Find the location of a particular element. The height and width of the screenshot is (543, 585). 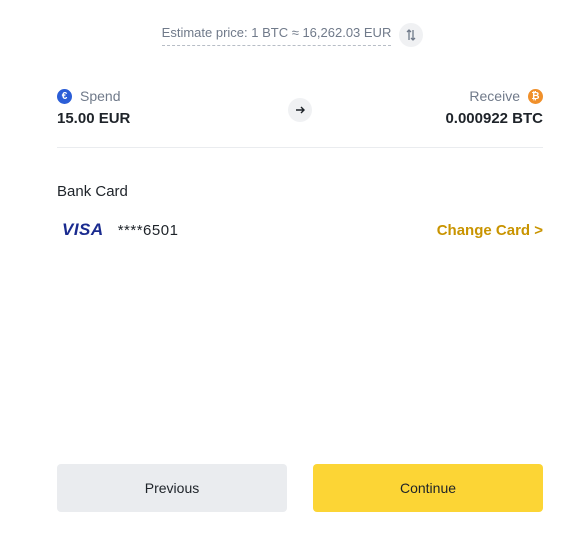

receive-amount: 0.000922 BTC is located at coordinates (494, 118).